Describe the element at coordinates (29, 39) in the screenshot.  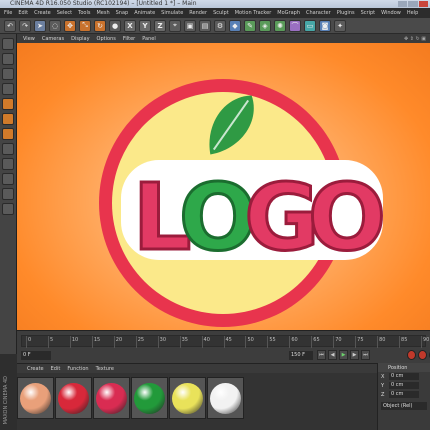
I see `viewport-menu-view: View` at that location.